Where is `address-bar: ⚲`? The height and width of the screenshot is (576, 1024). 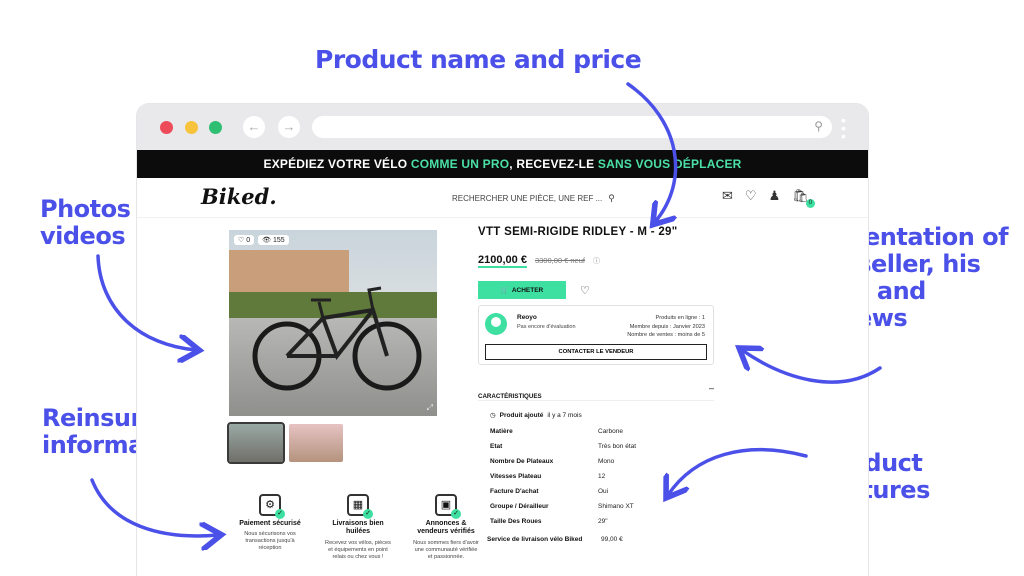 address-bar: ⚲ is located at coordinates (572, 127).